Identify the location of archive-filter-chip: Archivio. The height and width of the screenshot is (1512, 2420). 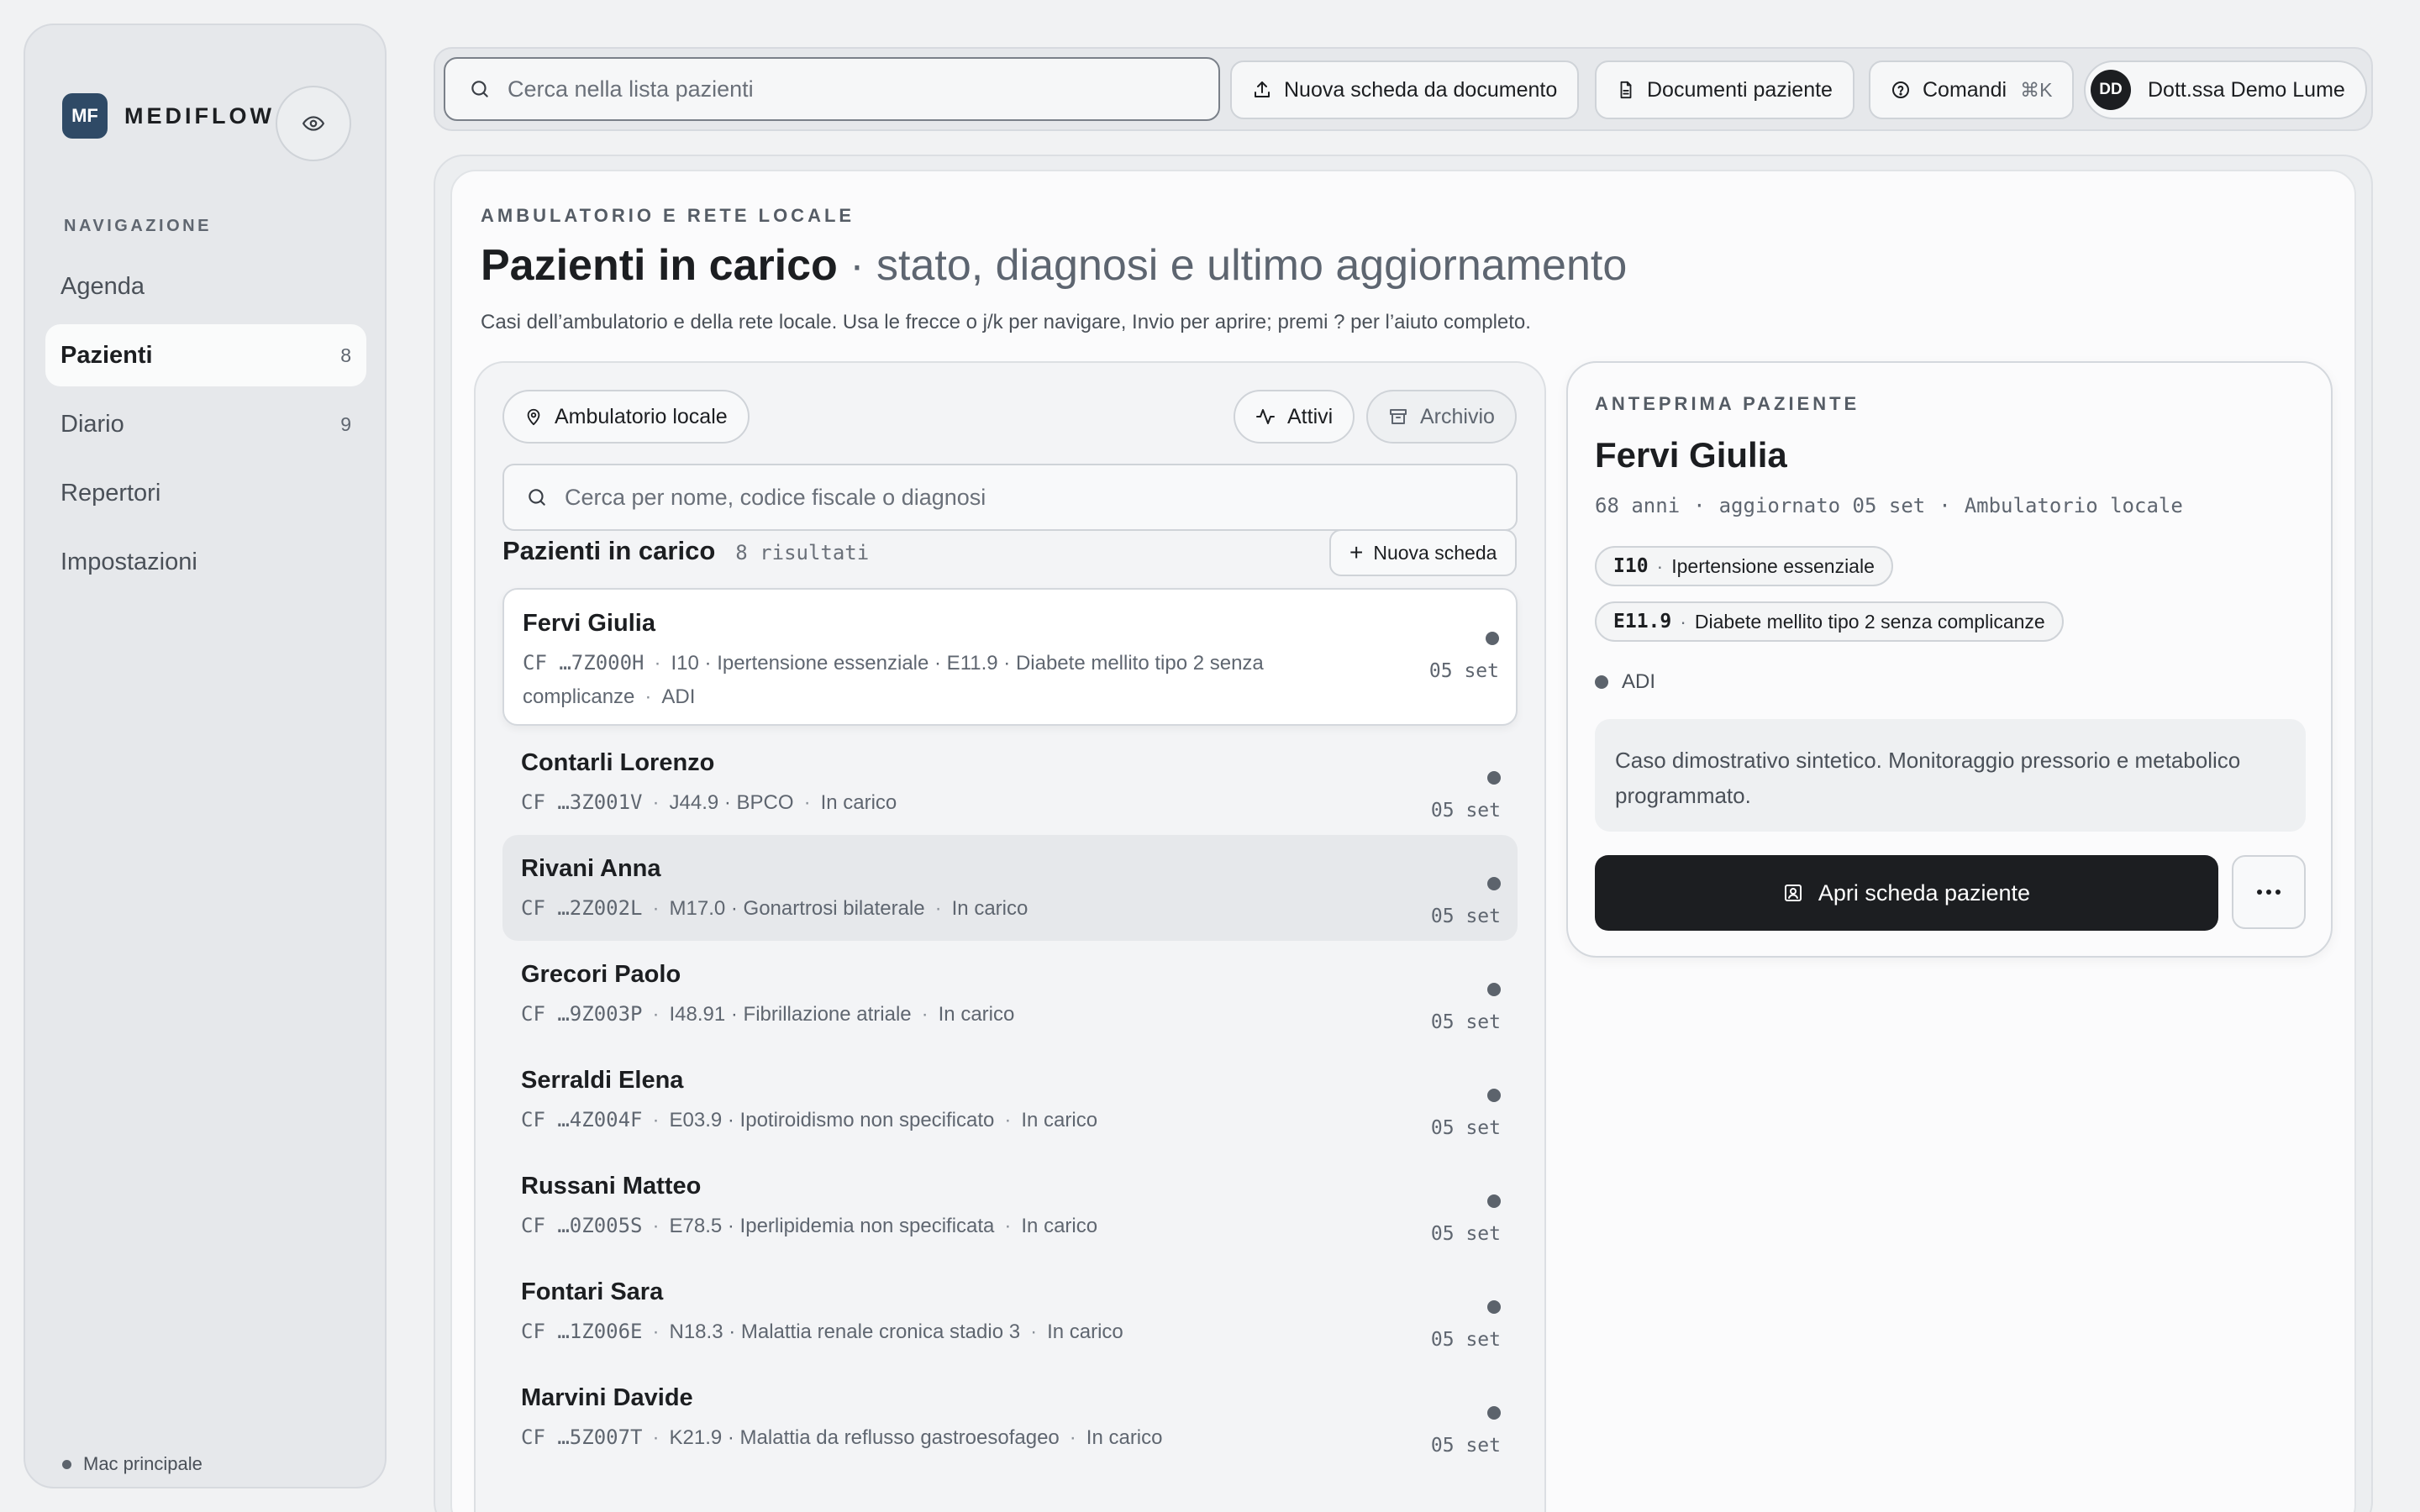
(1441, 417).